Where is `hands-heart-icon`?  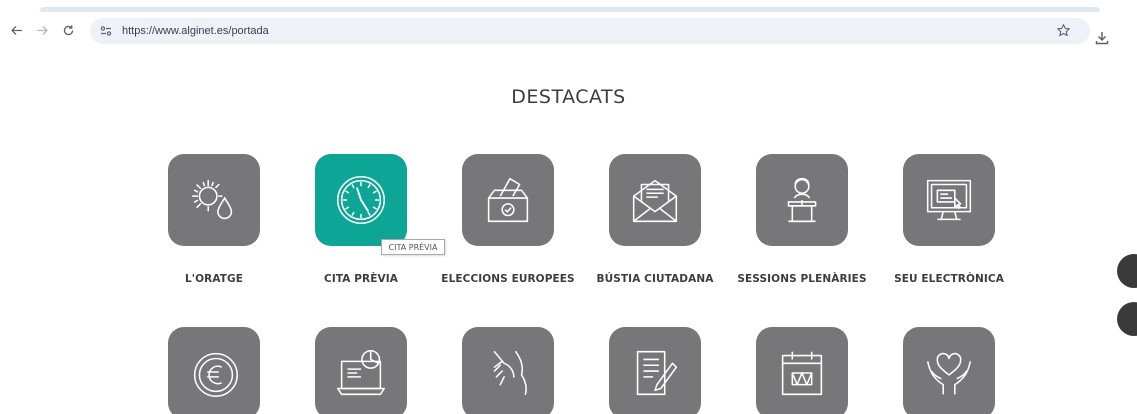 hands-heart-icon is located at coordinates (949, 373).